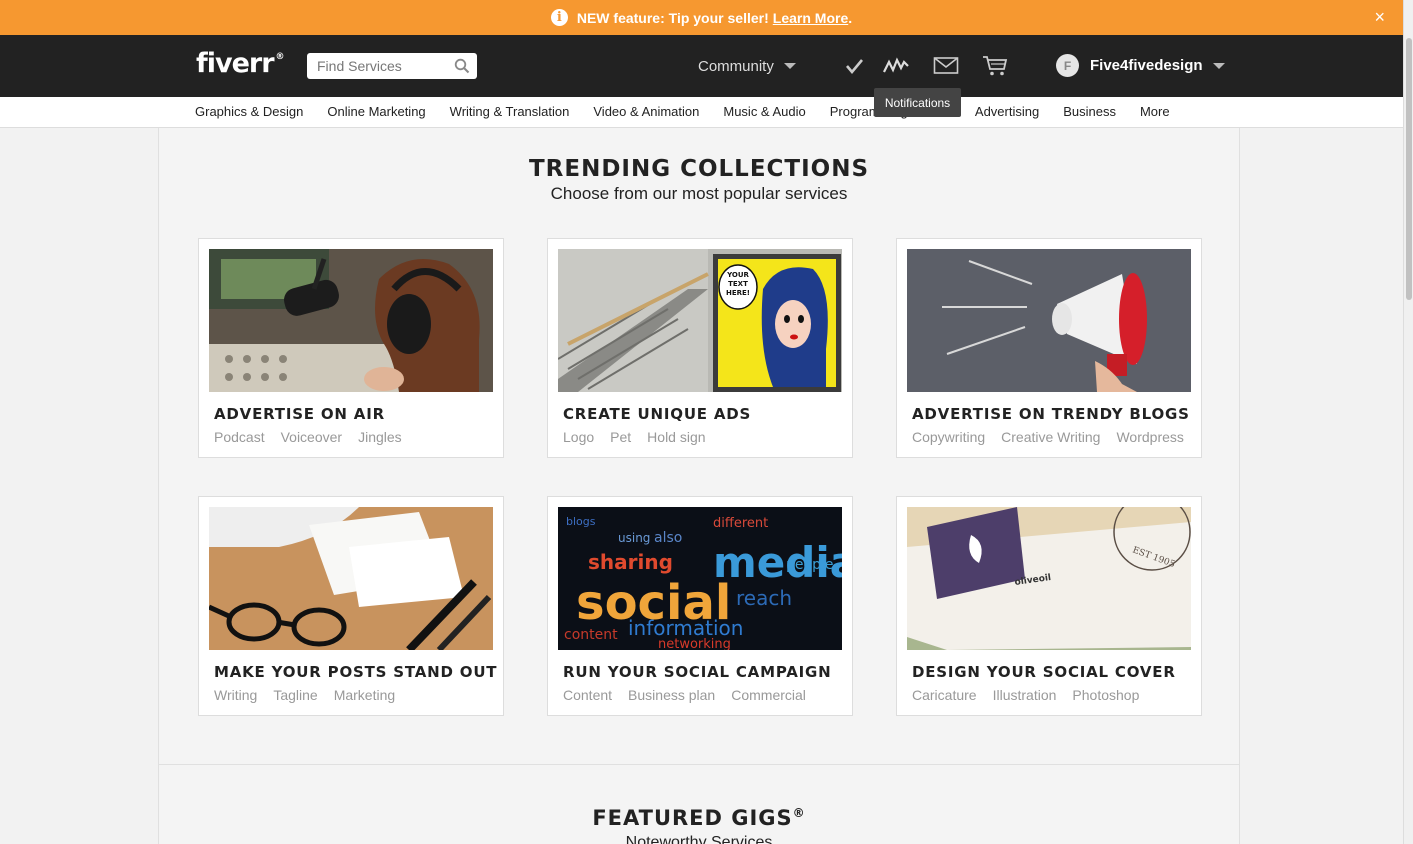 This screenshot has height=844, width=1413. I want to click on card-tag: Copywriting, so click(948, 437).